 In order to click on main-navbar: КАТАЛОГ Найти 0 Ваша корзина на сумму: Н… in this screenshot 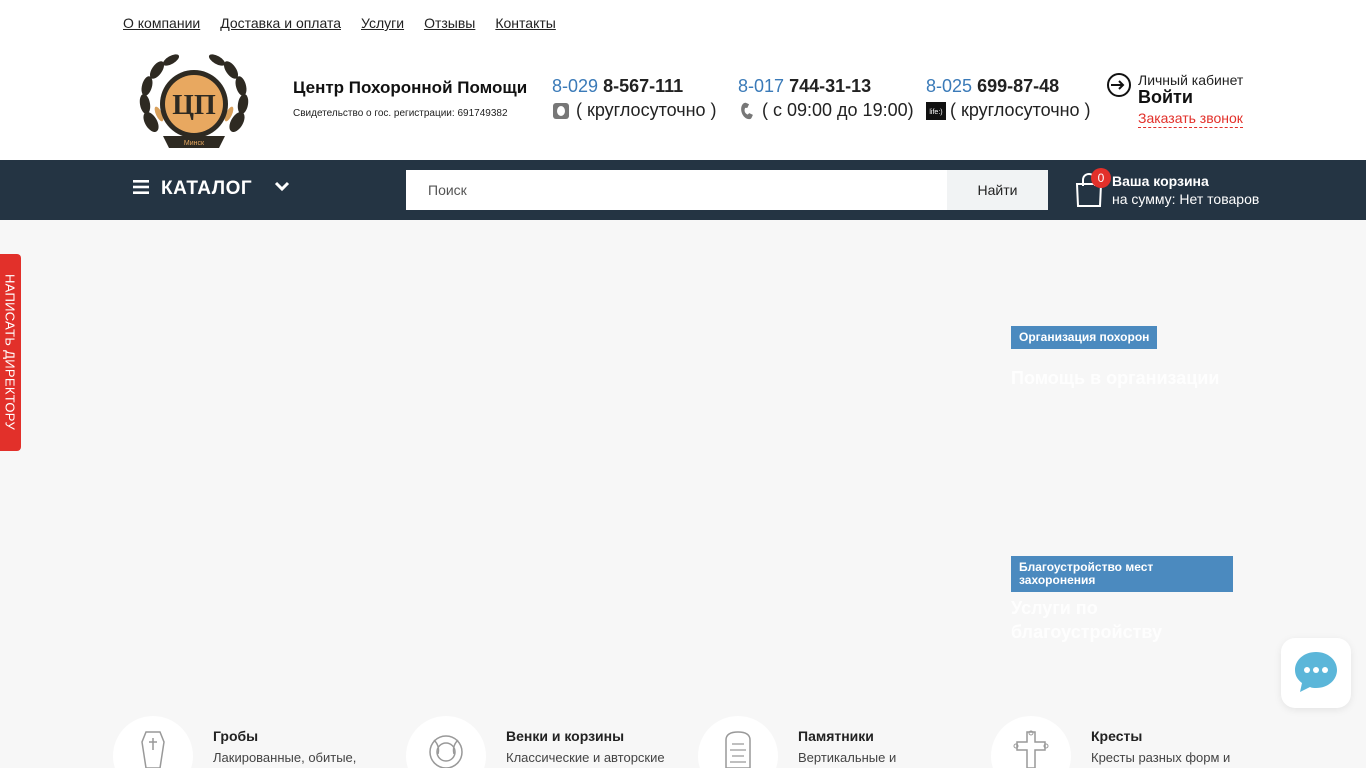, I will do `click(683, 190)`.